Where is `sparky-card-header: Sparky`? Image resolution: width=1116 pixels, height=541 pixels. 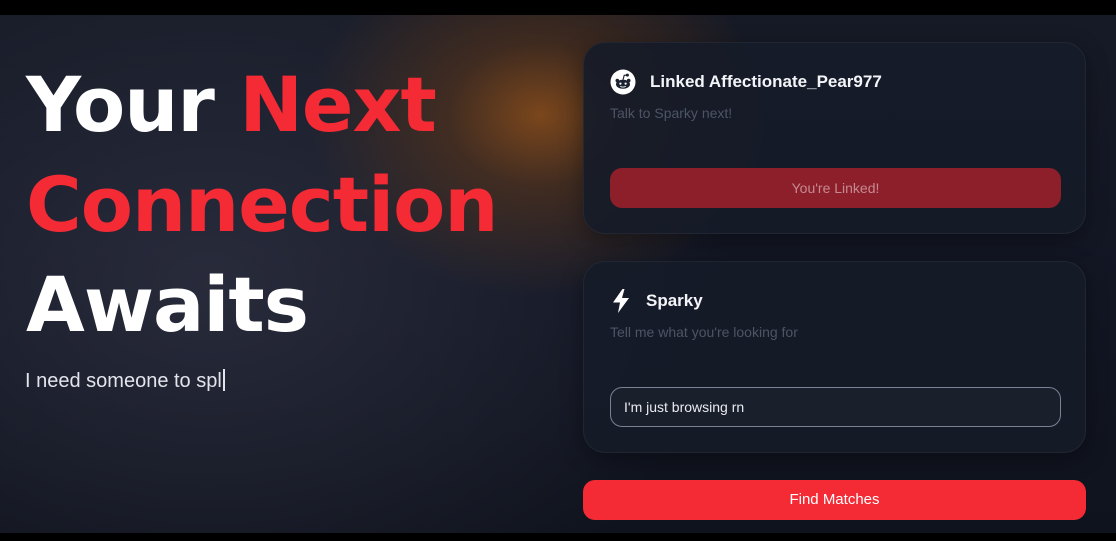
sparky-card-header: Sparky is located at coordinates (656, 301).